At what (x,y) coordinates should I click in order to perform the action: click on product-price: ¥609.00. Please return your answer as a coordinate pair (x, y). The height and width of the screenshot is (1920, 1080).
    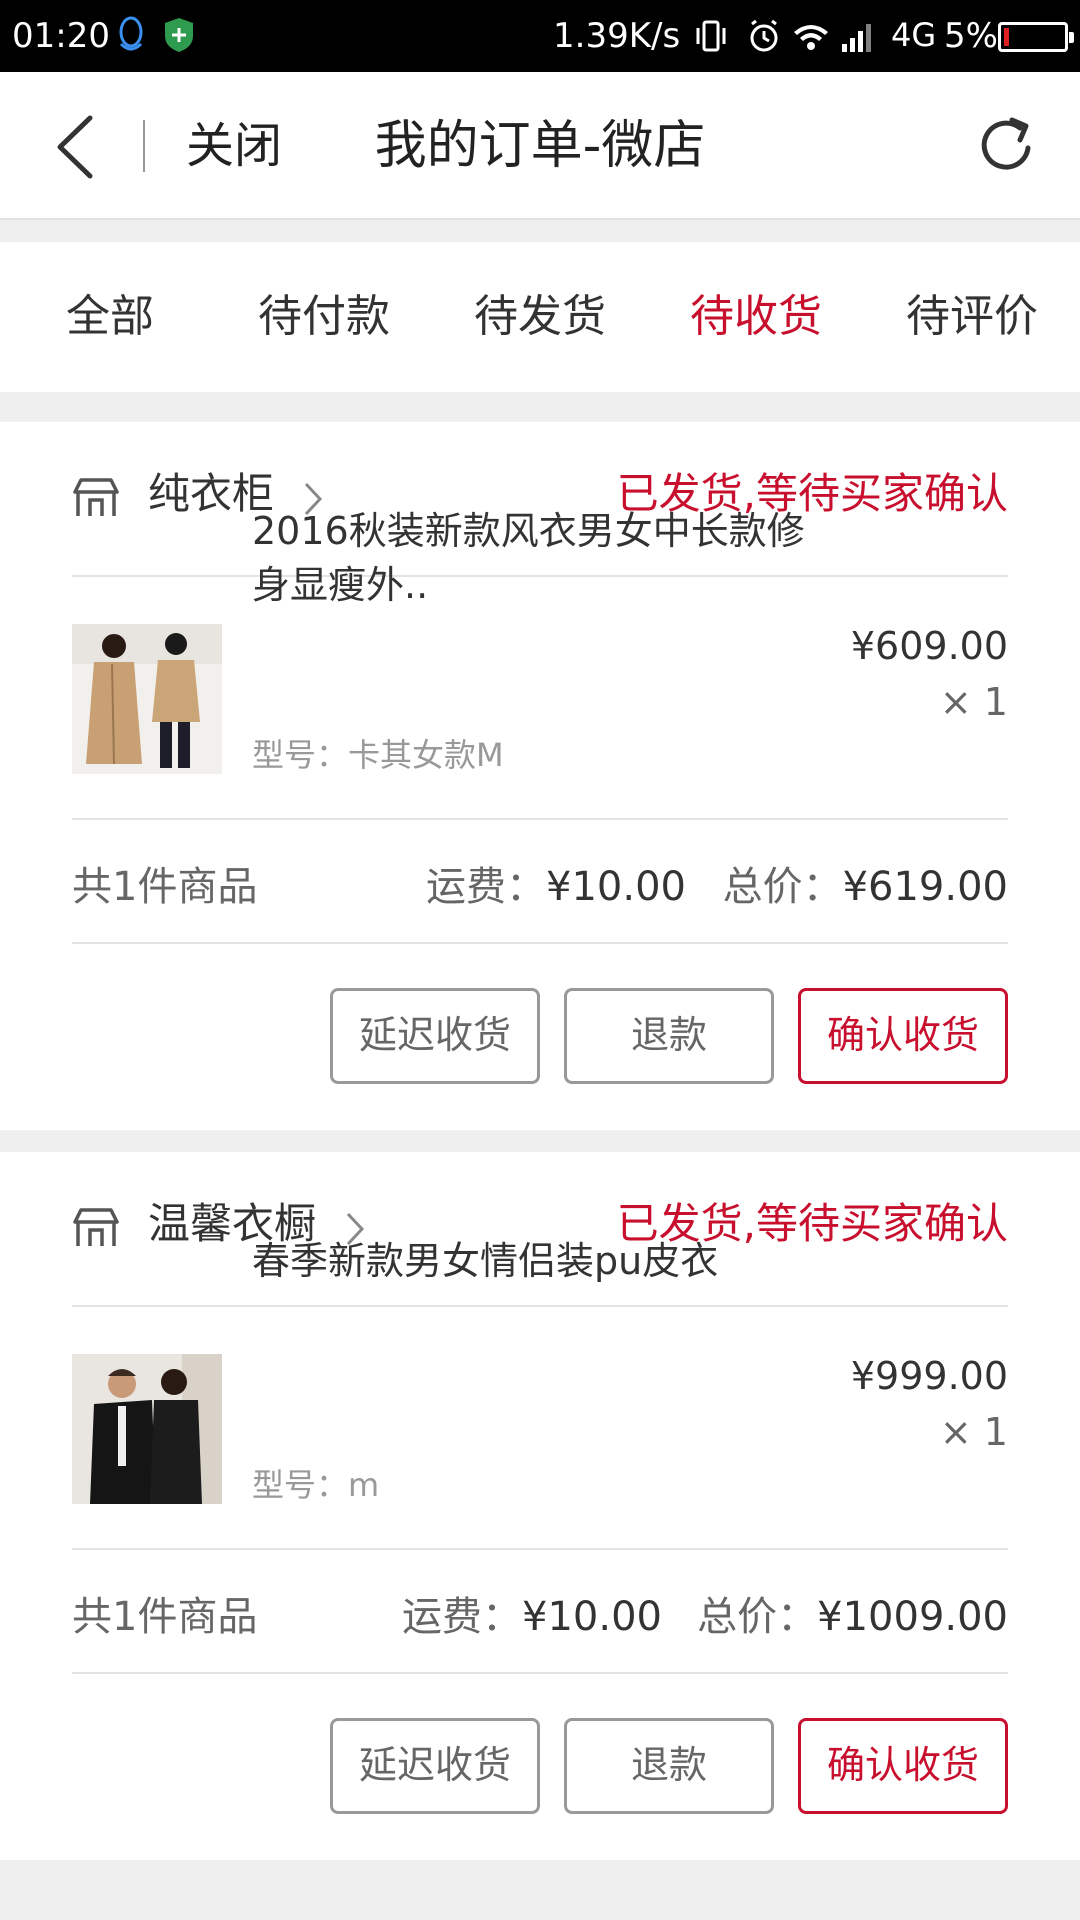
    Looking at the image, I should click on (929, 646).